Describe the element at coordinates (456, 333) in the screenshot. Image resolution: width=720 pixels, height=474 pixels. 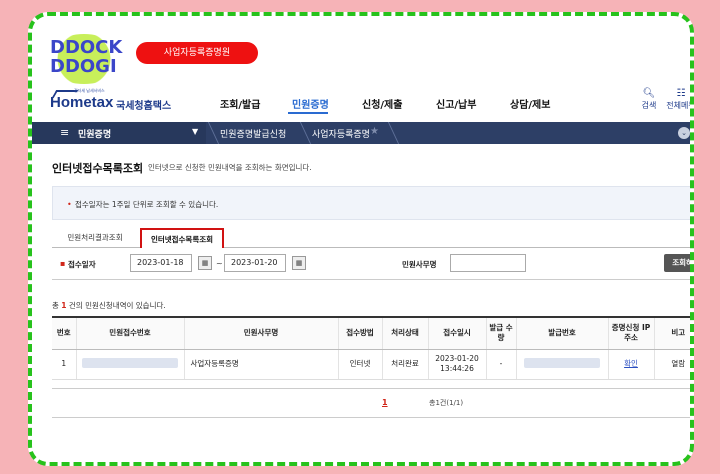
I see `col-receipt-datetime: 접수일시` at that location.